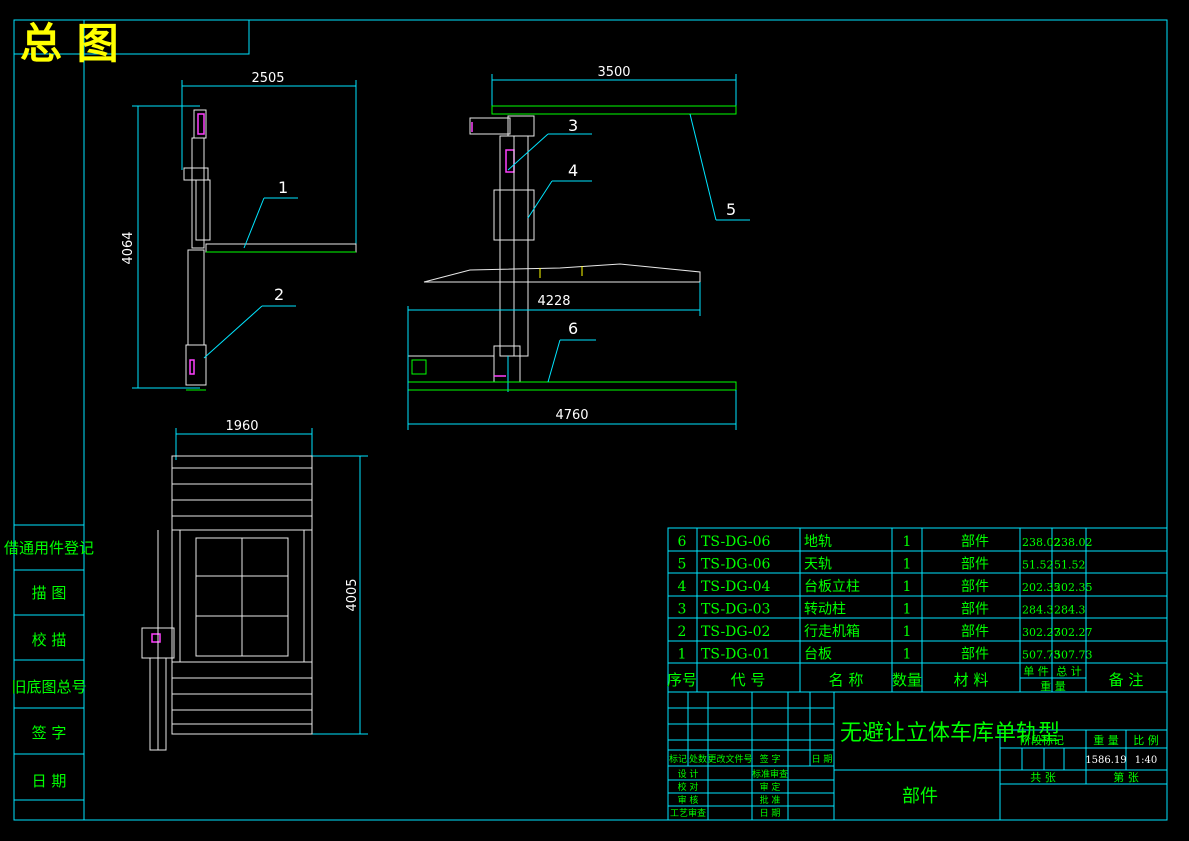 This screenshot has width=1189, height=841. What do you see at coordinates (688, 787) in the screenshot?
I see `sign-left-1: 校 对` at bounding box center [688, 787].